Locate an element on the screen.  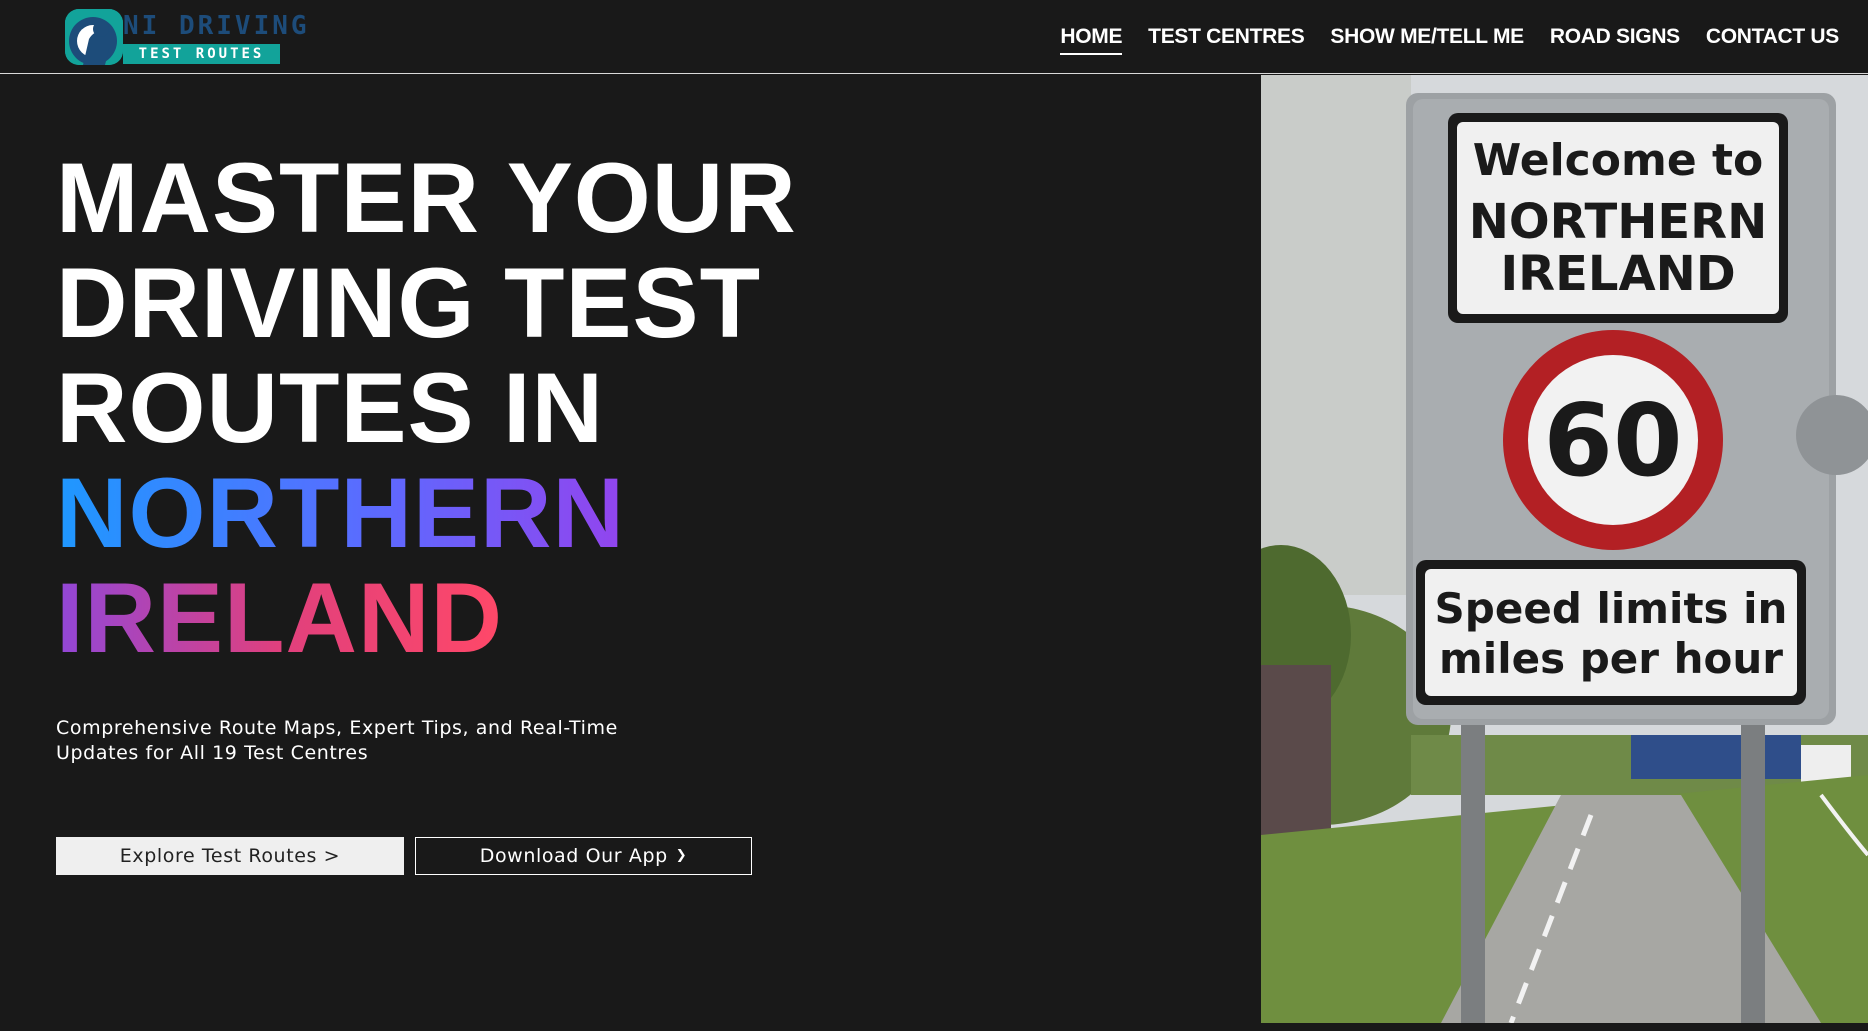
speed-limit-value: 60 is located at coordinates (1612, 440).